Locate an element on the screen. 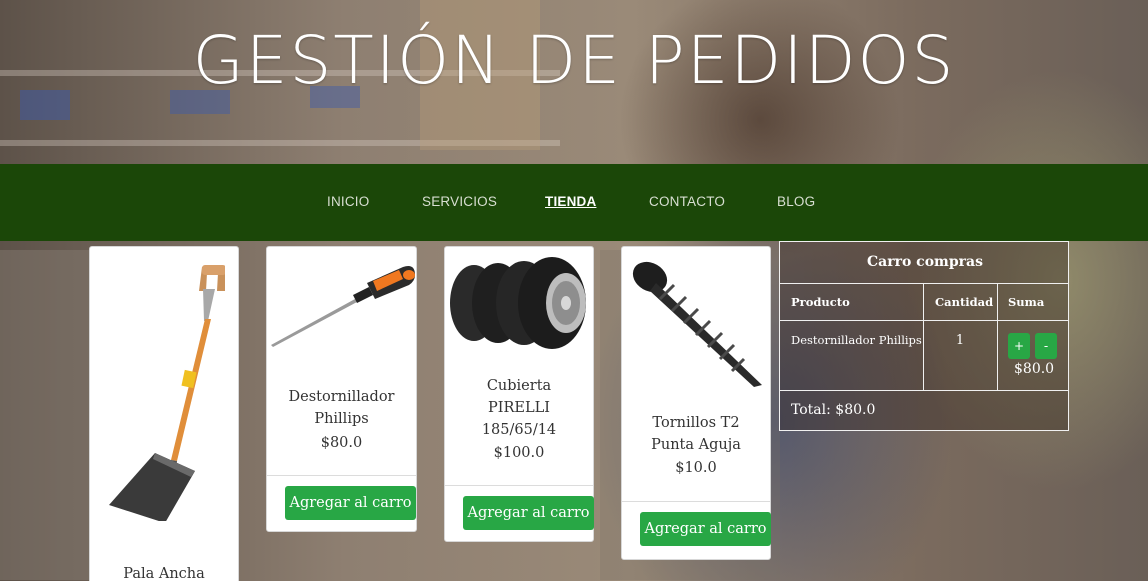 This screenshot has width=1148, height=581. cart-col-producto: Producto is located at coordinates (820, 302).